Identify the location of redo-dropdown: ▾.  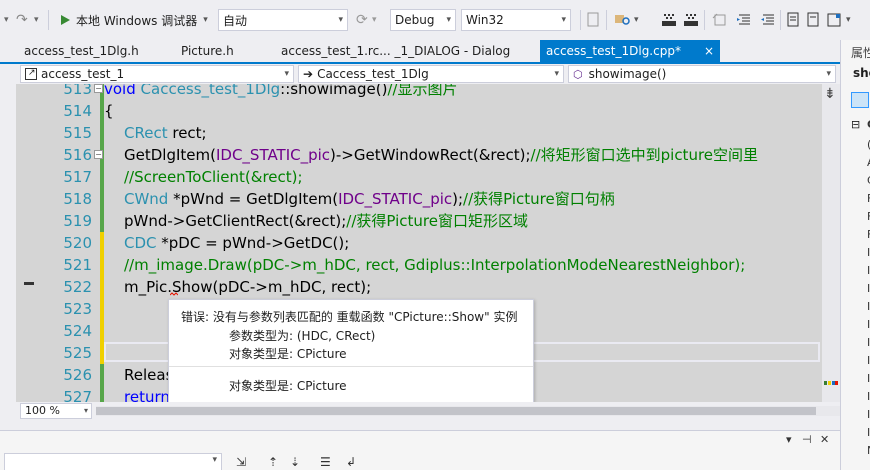
(6, 20).